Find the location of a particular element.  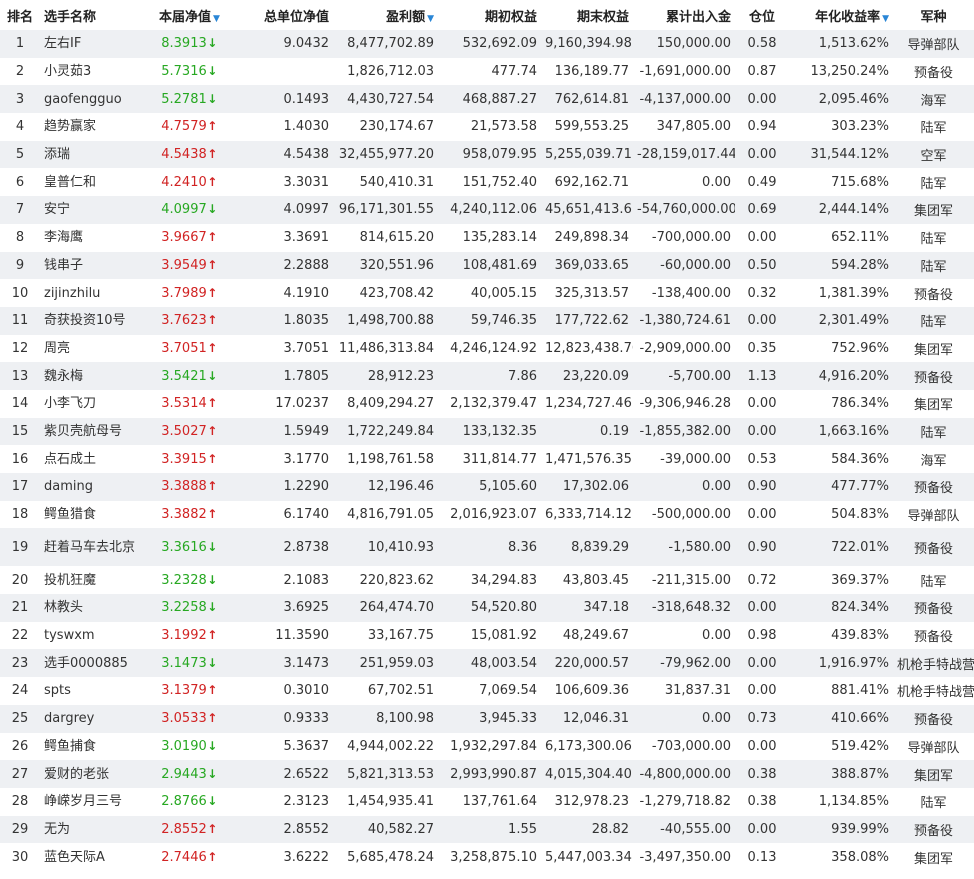

player-name: 鳄鱼捕食 is located at coordinates (94, 746).